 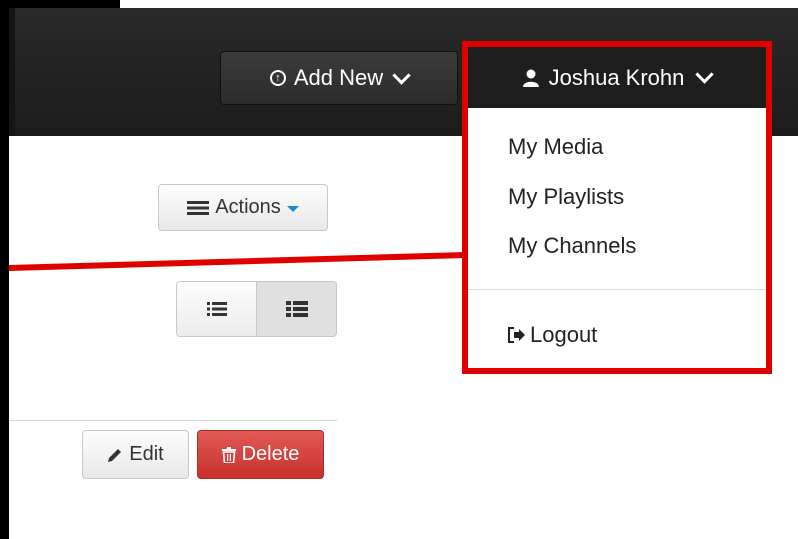 What do you see at coordinates (146, 454) in the screenshot?
I see `edit-label: Edit` at bounding box center [146, 454].